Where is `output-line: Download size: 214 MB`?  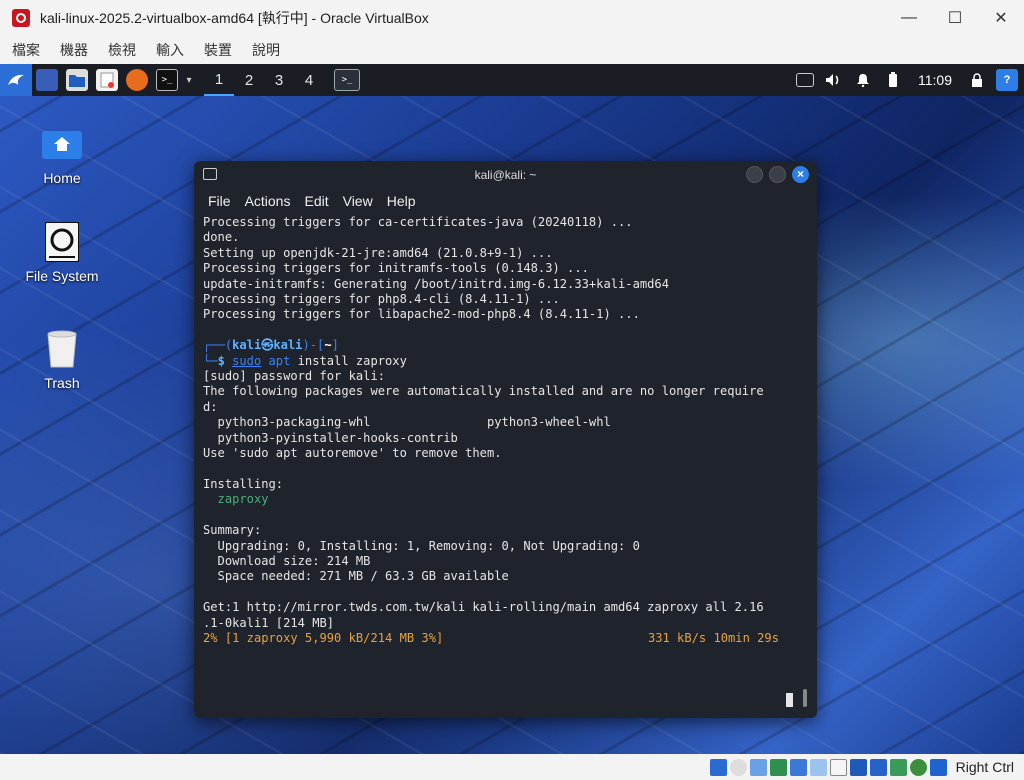
output-line: Download size: 214 MB is located at coordinates (287, 560).